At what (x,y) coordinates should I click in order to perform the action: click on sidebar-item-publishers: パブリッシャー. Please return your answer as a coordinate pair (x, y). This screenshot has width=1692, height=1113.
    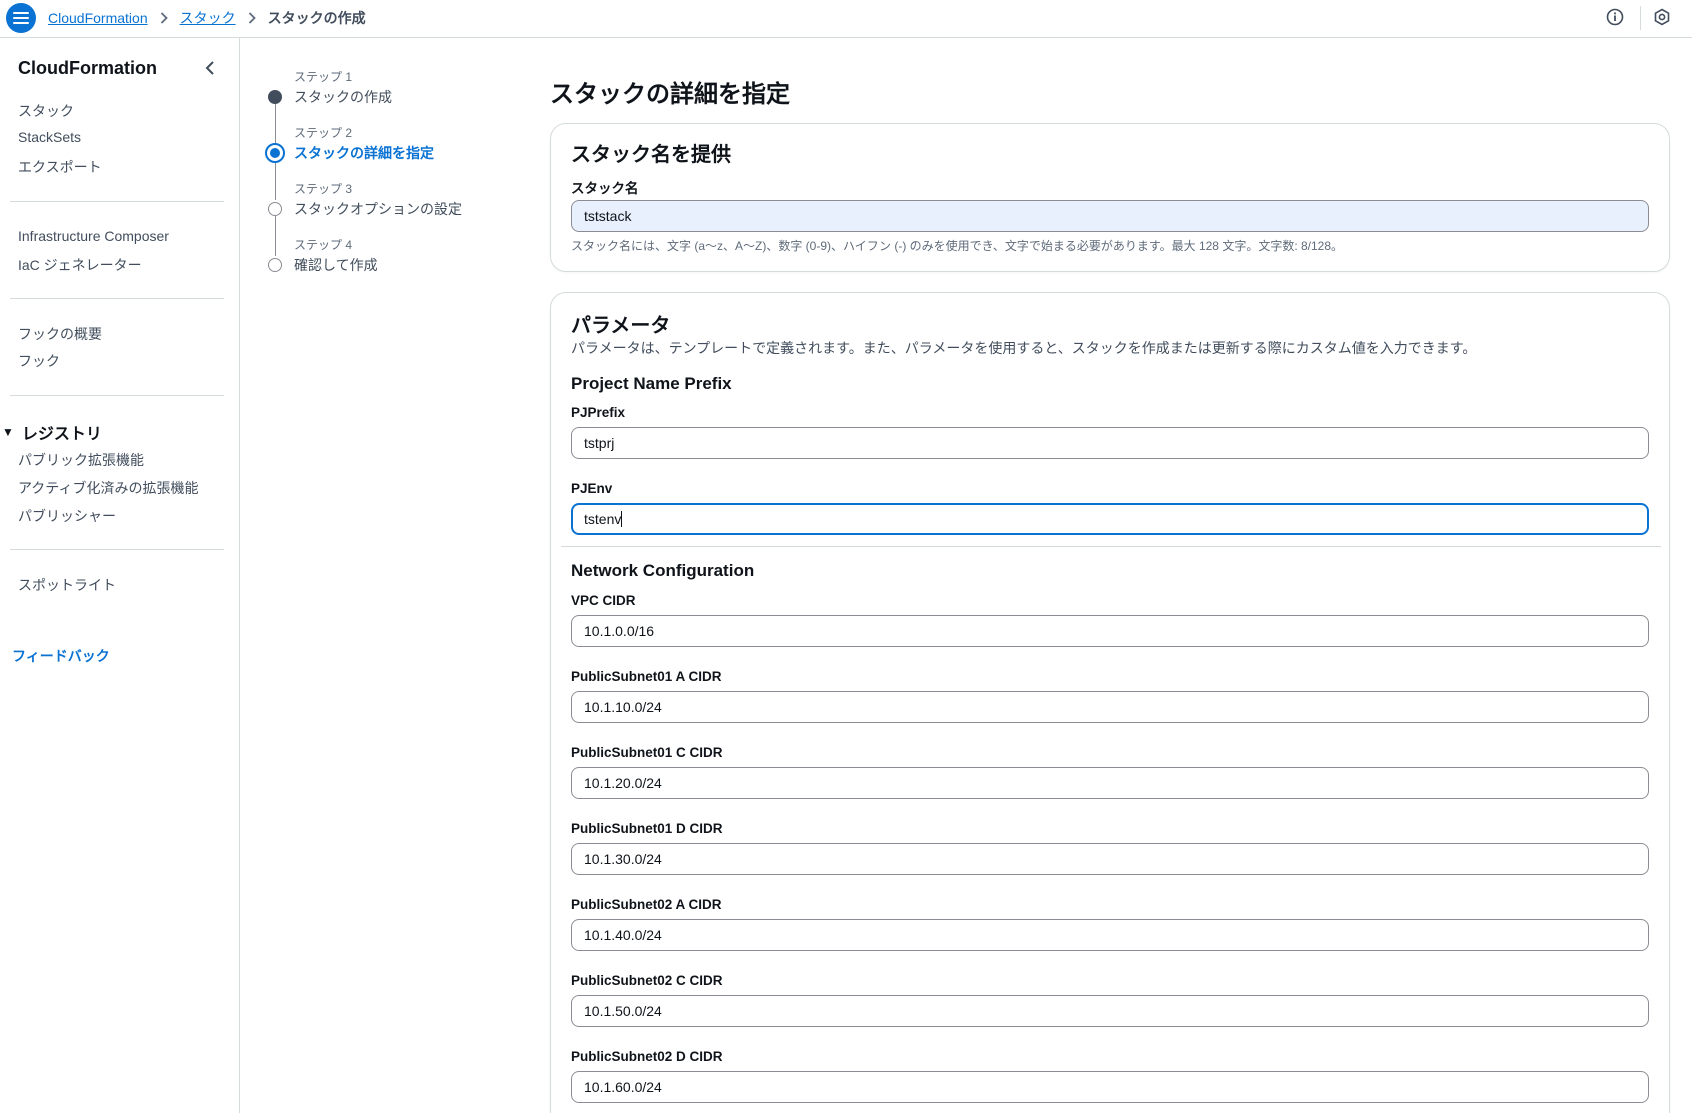
    Looking at the image, I should click on (67, 516).